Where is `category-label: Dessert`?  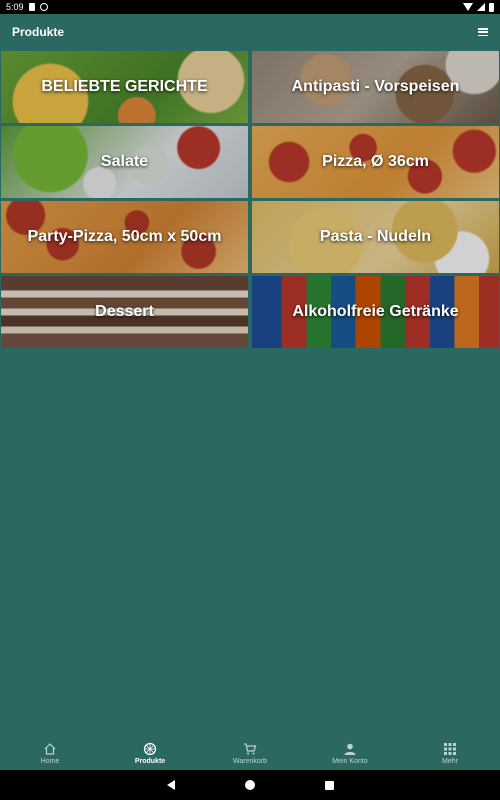 category-label: Dessert is located at coordinates (124, 311).